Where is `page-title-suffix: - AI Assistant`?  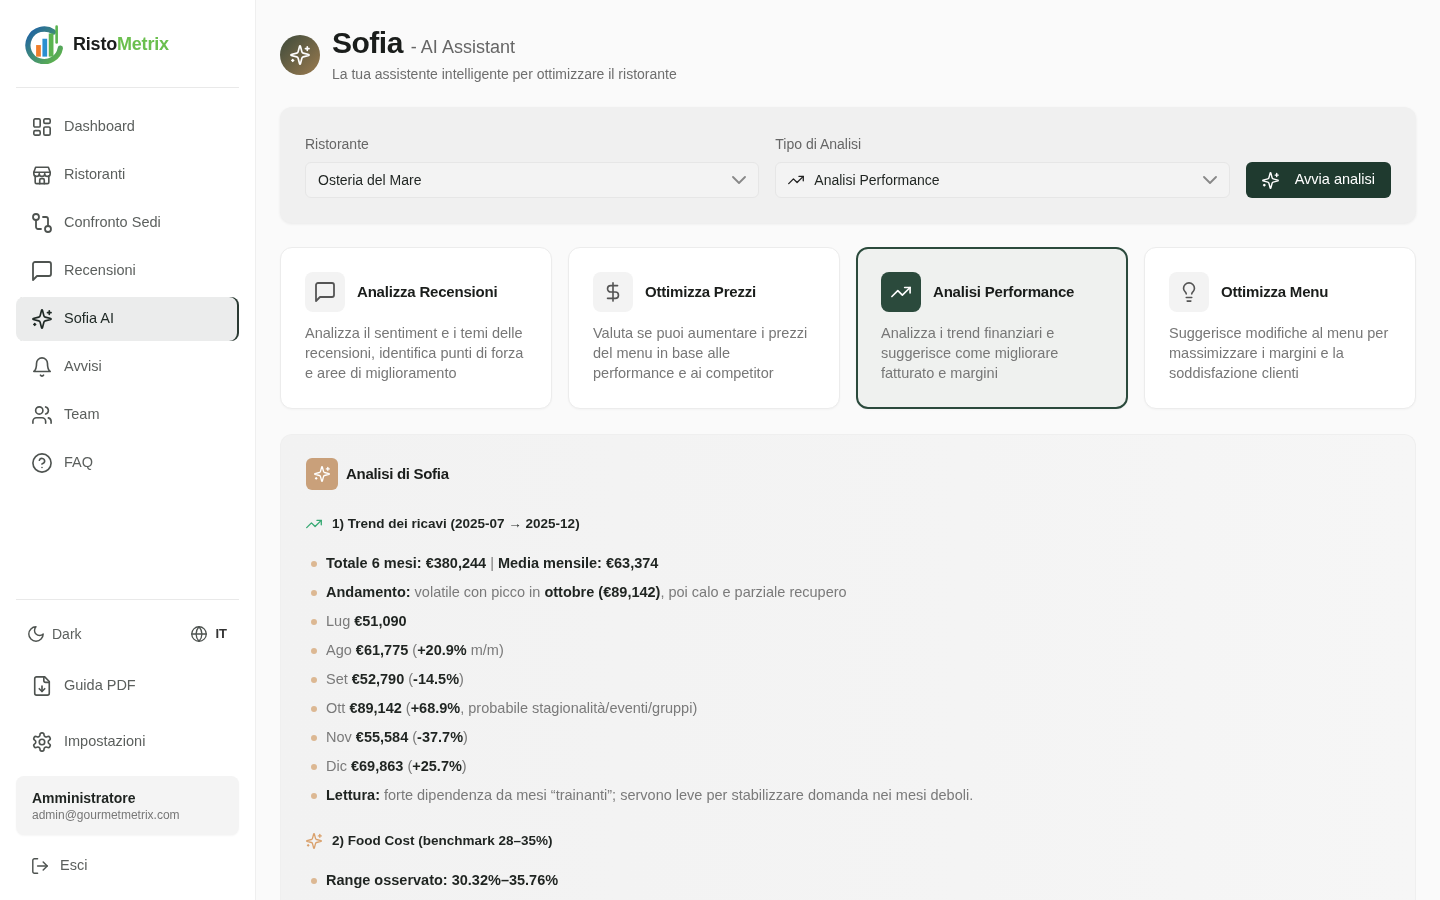 page-title-suffix: - AI Assistant is located at coordinates (462, 47).